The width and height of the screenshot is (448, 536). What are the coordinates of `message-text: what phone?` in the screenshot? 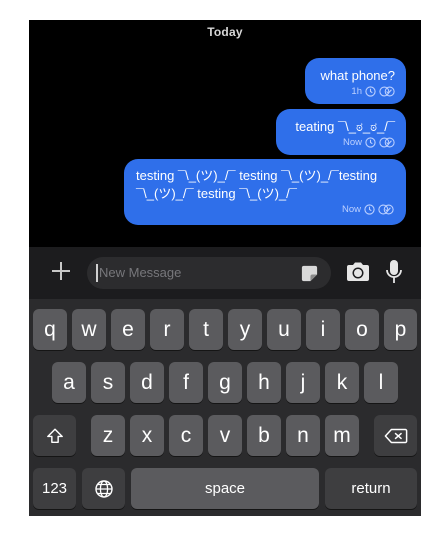 It's located at (357, 75).